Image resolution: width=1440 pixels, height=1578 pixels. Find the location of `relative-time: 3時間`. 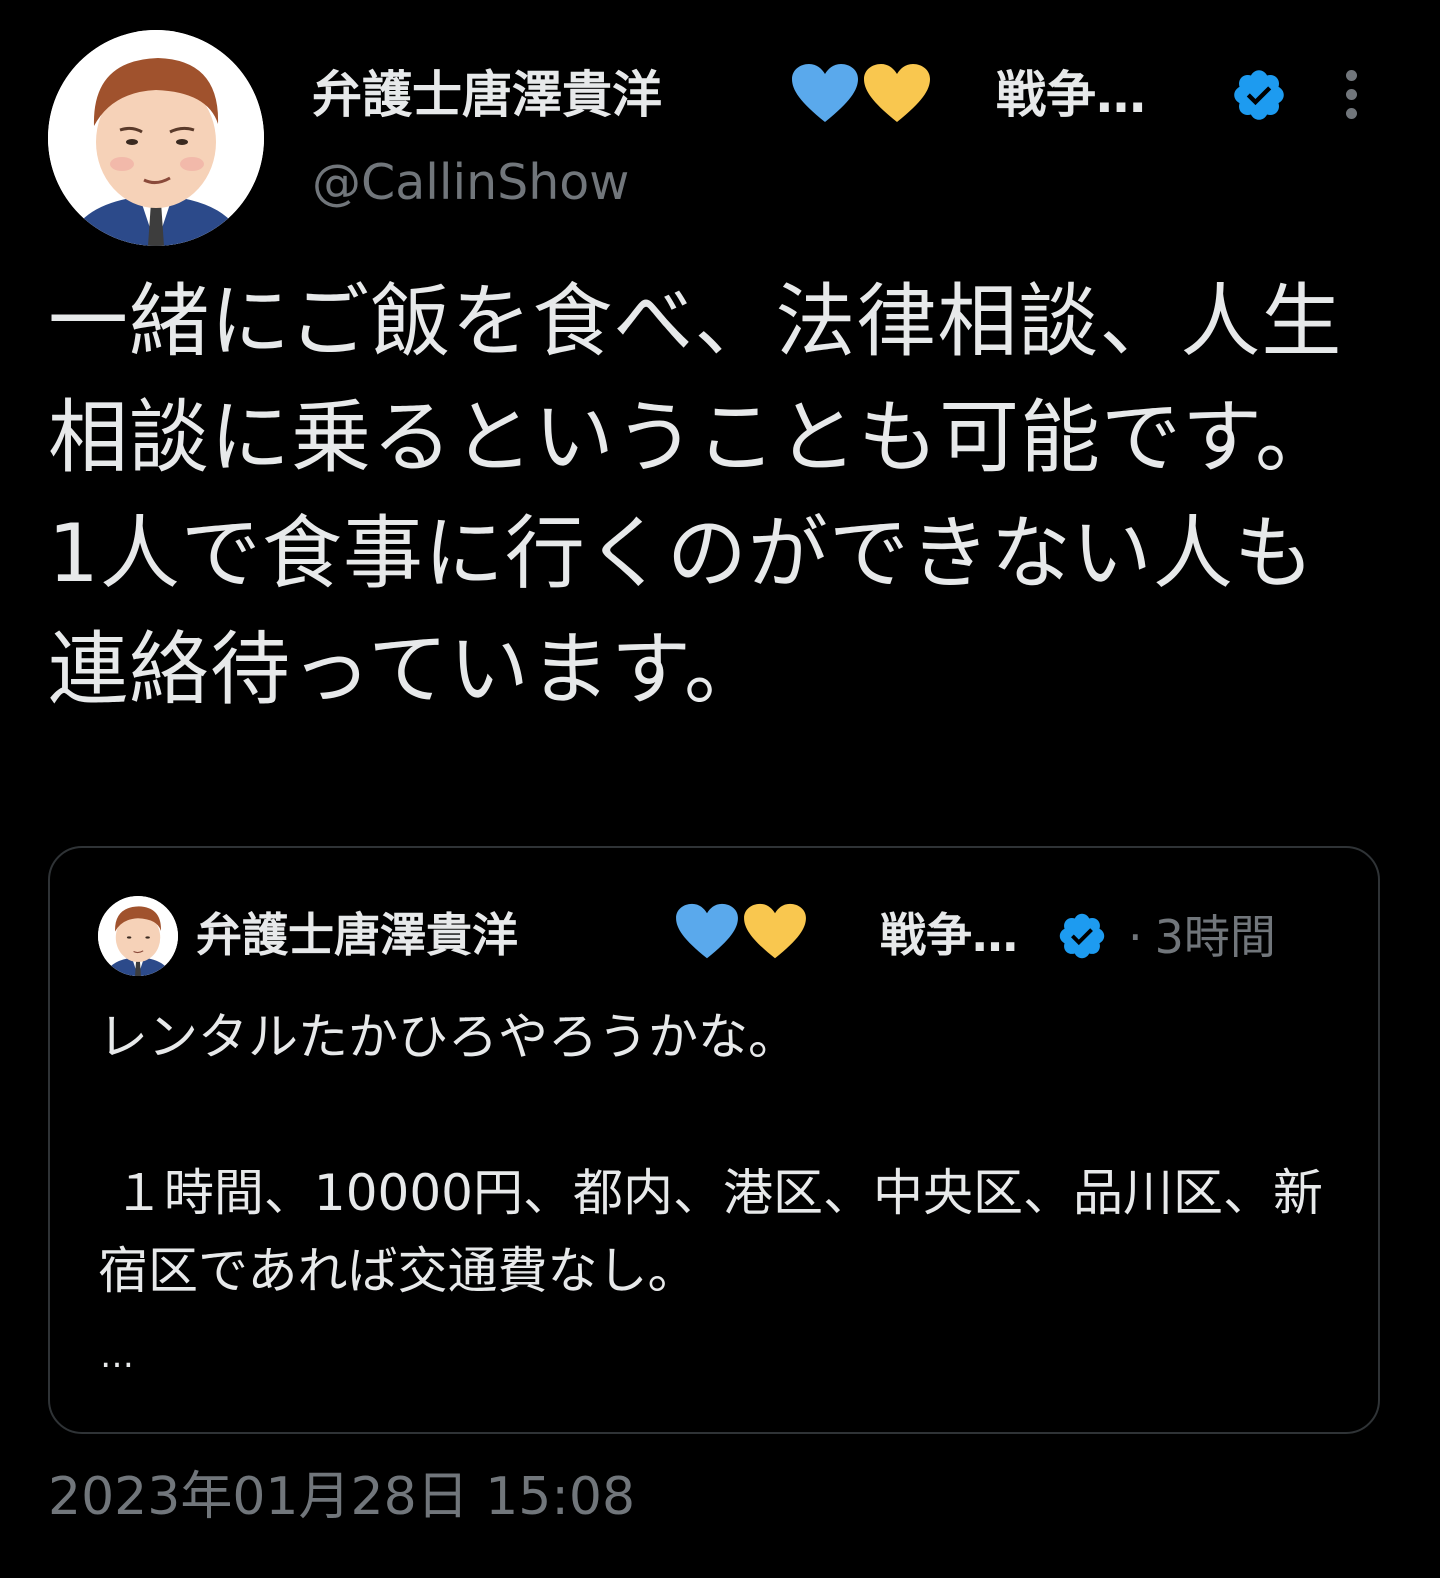

relative-time: 3時間 is located at coordinates (1215, 937).